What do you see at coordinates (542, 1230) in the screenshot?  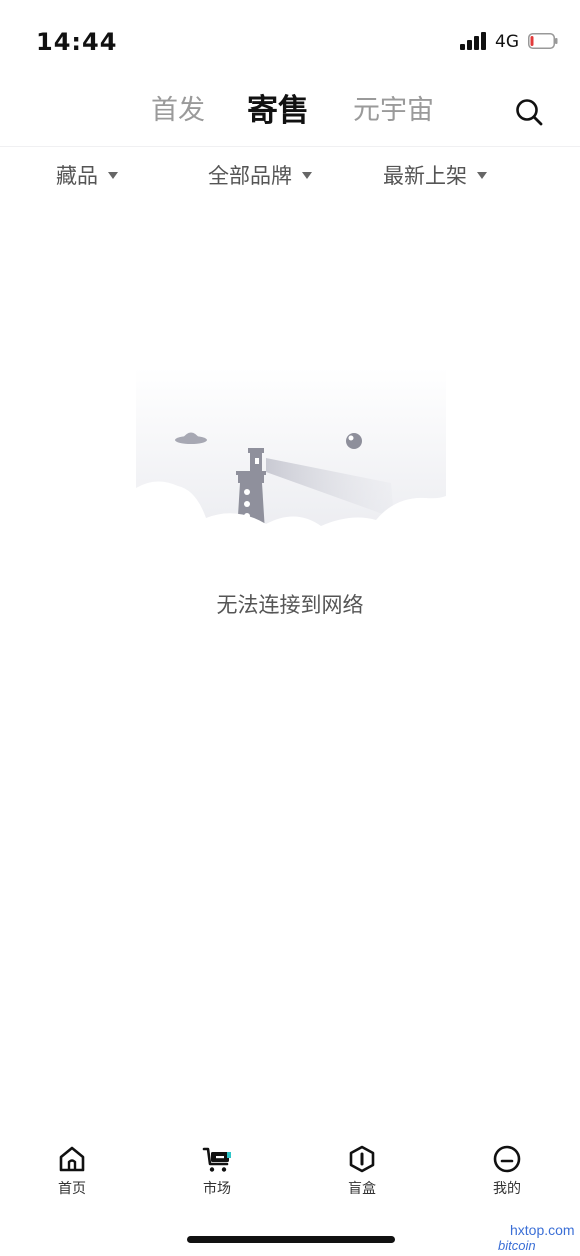 I see `watermark-site: hxtop.com` at bounding box center [542, 1230].